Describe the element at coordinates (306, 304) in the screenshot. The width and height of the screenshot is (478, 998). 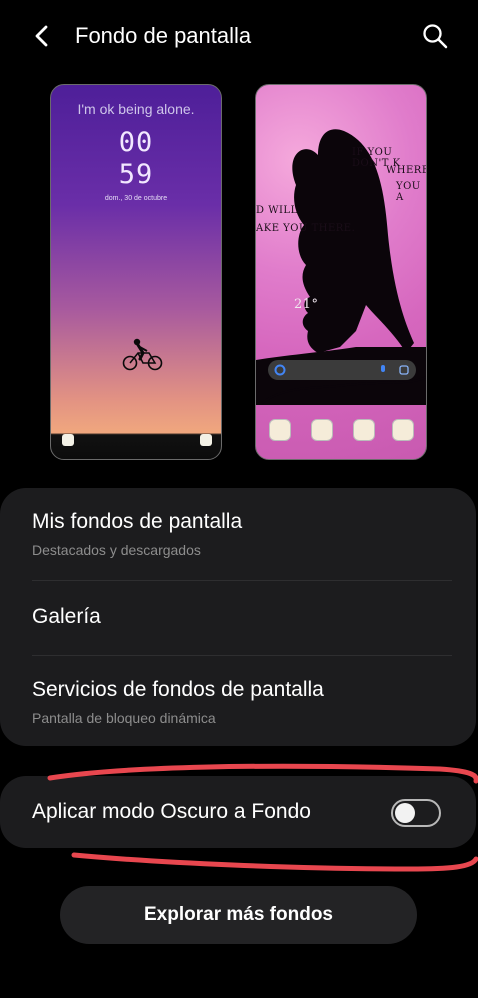
I see `weather-widget: 21°` at that location.